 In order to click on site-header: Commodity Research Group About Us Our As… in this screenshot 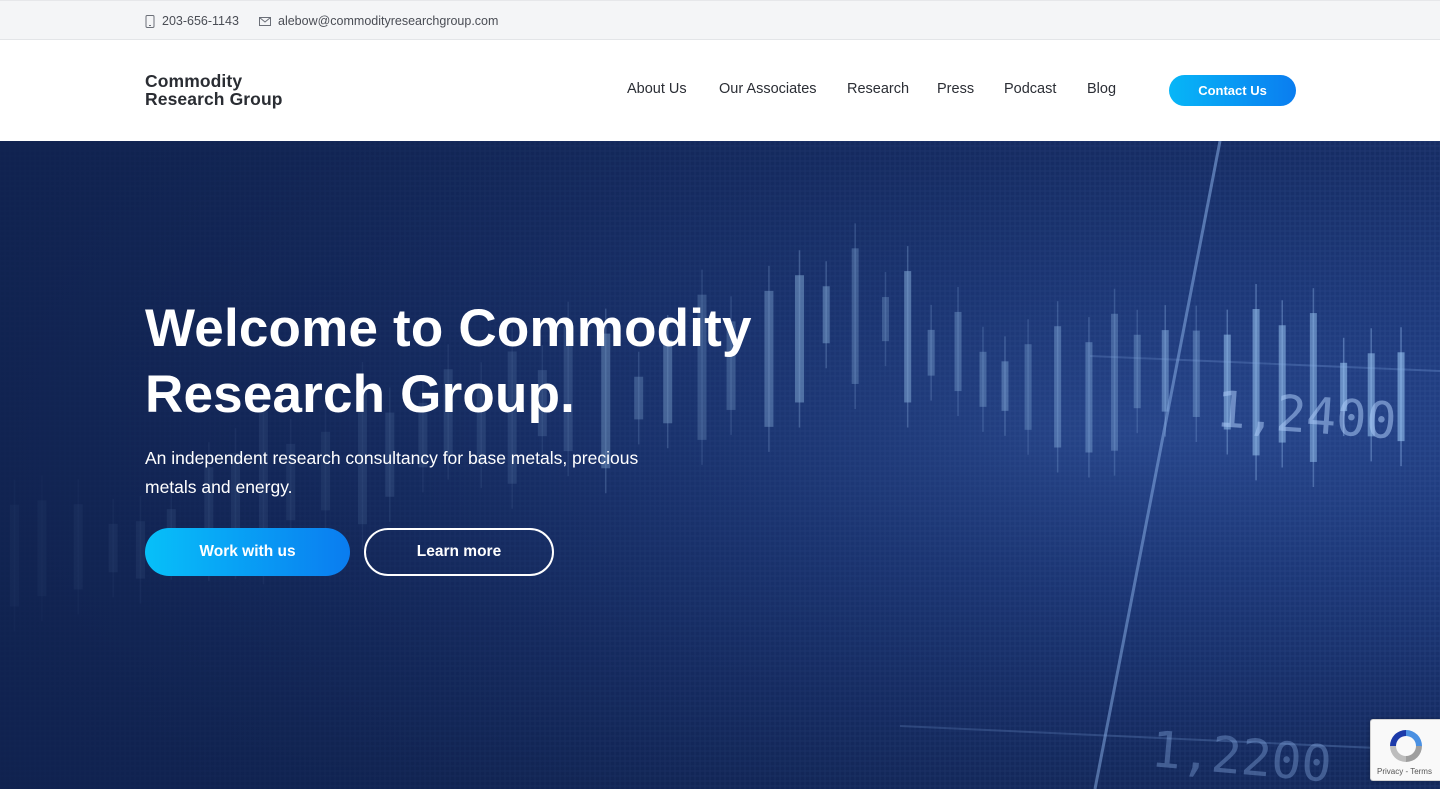, I will do `click(720, 90)`.